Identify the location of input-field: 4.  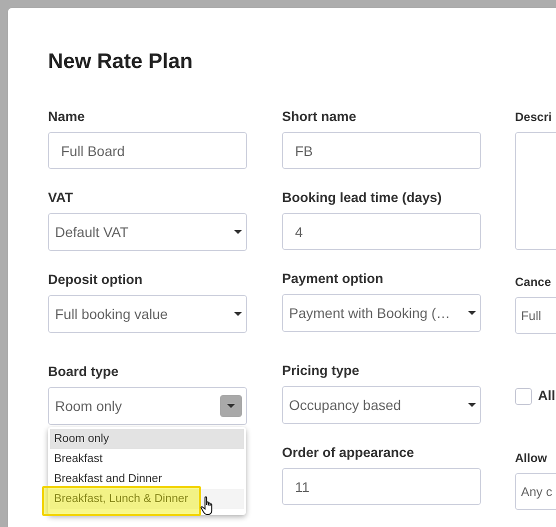
(381, 231).